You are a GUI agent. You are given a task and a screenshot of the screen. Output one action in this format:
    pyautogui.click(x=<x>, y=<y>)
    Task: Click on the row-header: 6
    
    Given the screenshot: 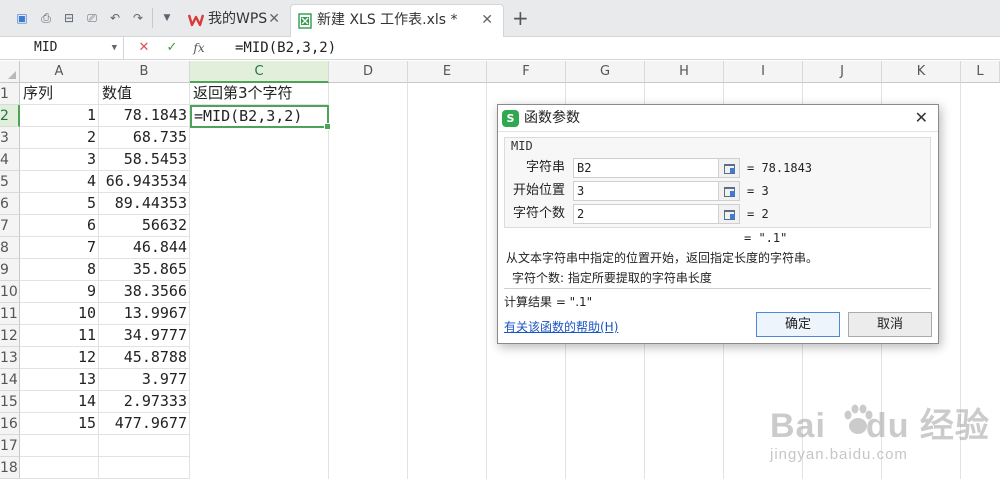 What is the action you would take?
    pyautogui.click(x=10, y=204)
    